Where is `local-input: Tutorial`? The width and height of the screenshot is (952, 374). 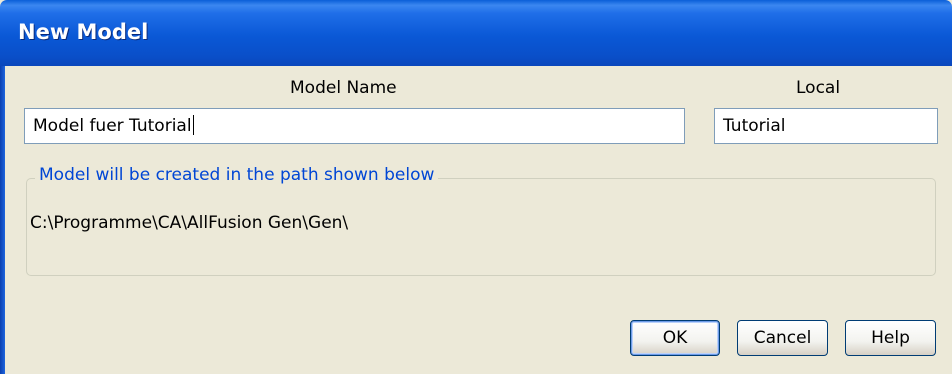
local-input: Tutorial is located at coordinates (826, 126).